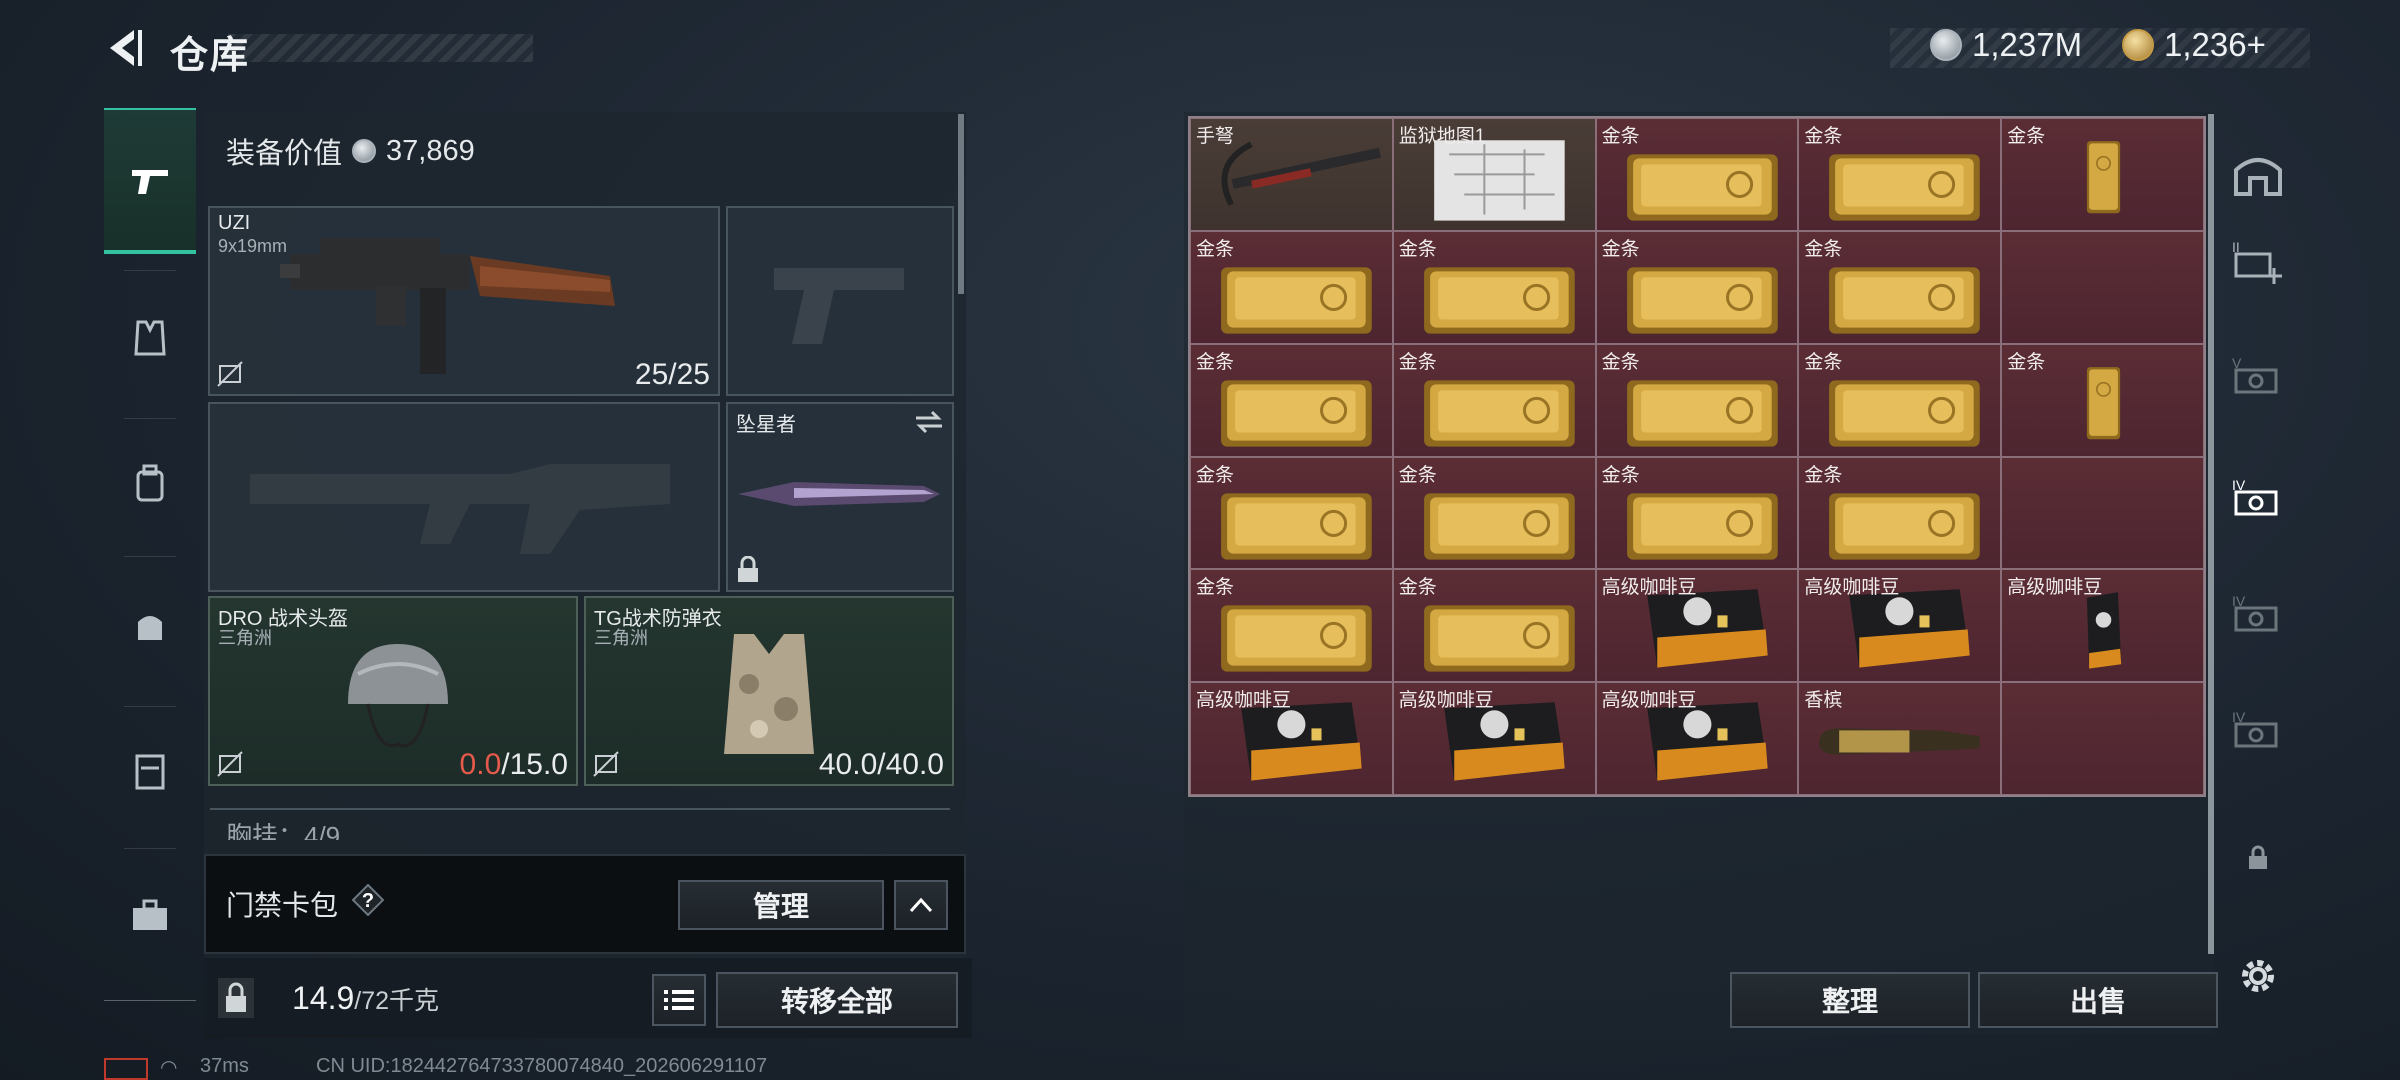 The width and height of the screenshot is (2400, 1080). Describe the element at coordinates (2102, 287) in the screenshot. I see `stash-item-empty` at that location.